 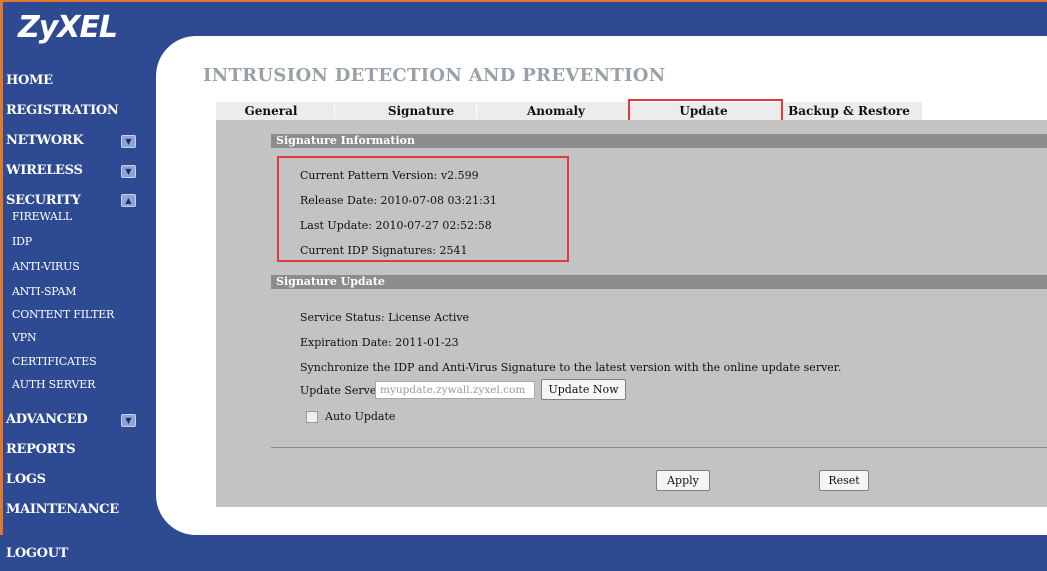 I want to click on nav-wireless: WIRELESS, so click(x=44, y=170).